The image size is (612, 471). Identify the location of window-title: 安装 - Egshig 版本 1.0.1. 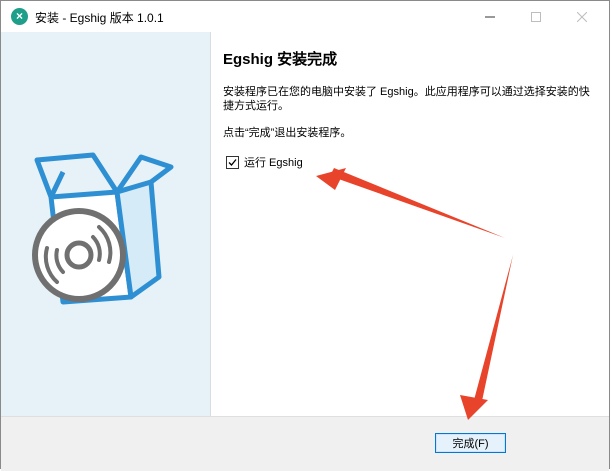
(99, 18).